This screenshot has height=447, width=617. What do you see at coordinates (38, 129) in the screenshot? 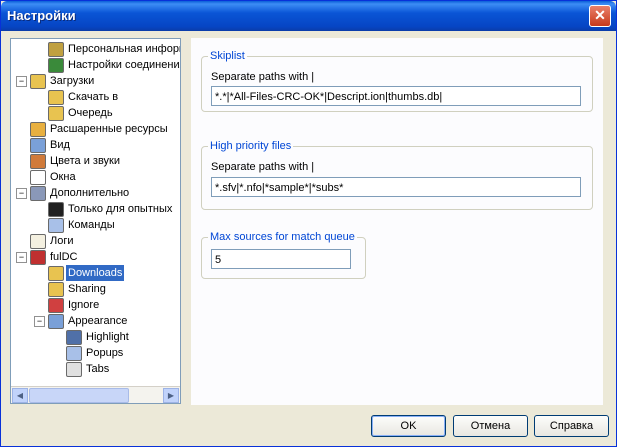
I see `shared-folder-icon` at bounding box center [38, 129].